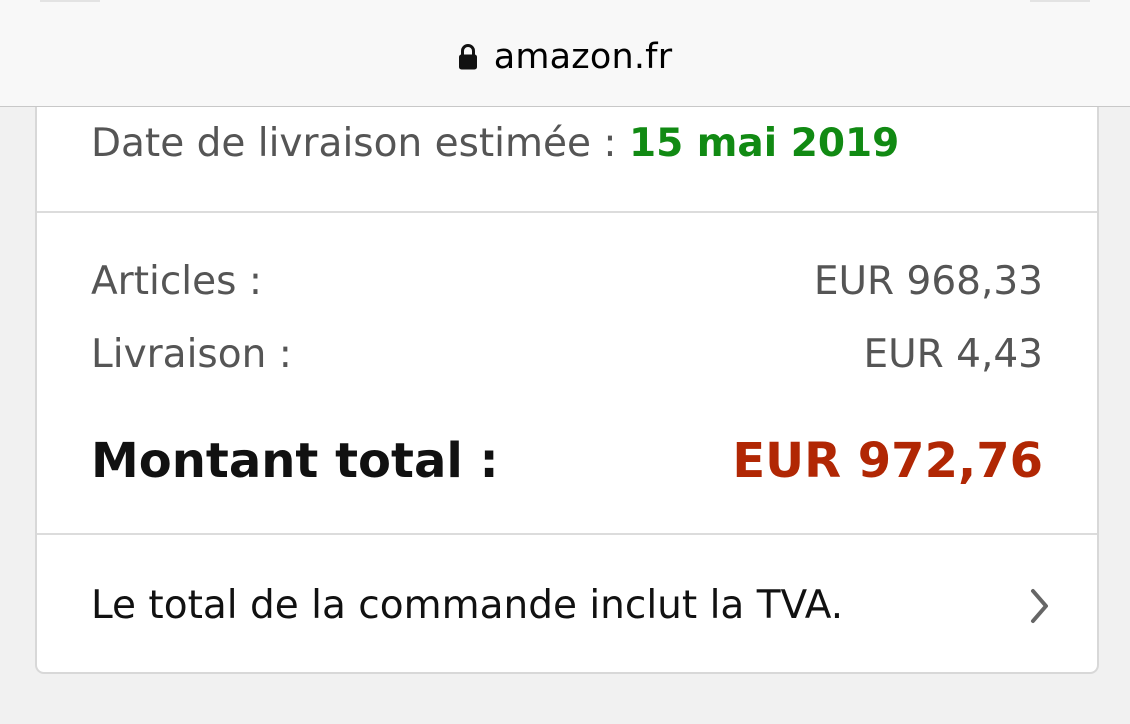 This screenshot has width=1130, height=724. Describe the element at coordinates (176, 281) in the screenshot. I see `items-label: Articles :` at that location.